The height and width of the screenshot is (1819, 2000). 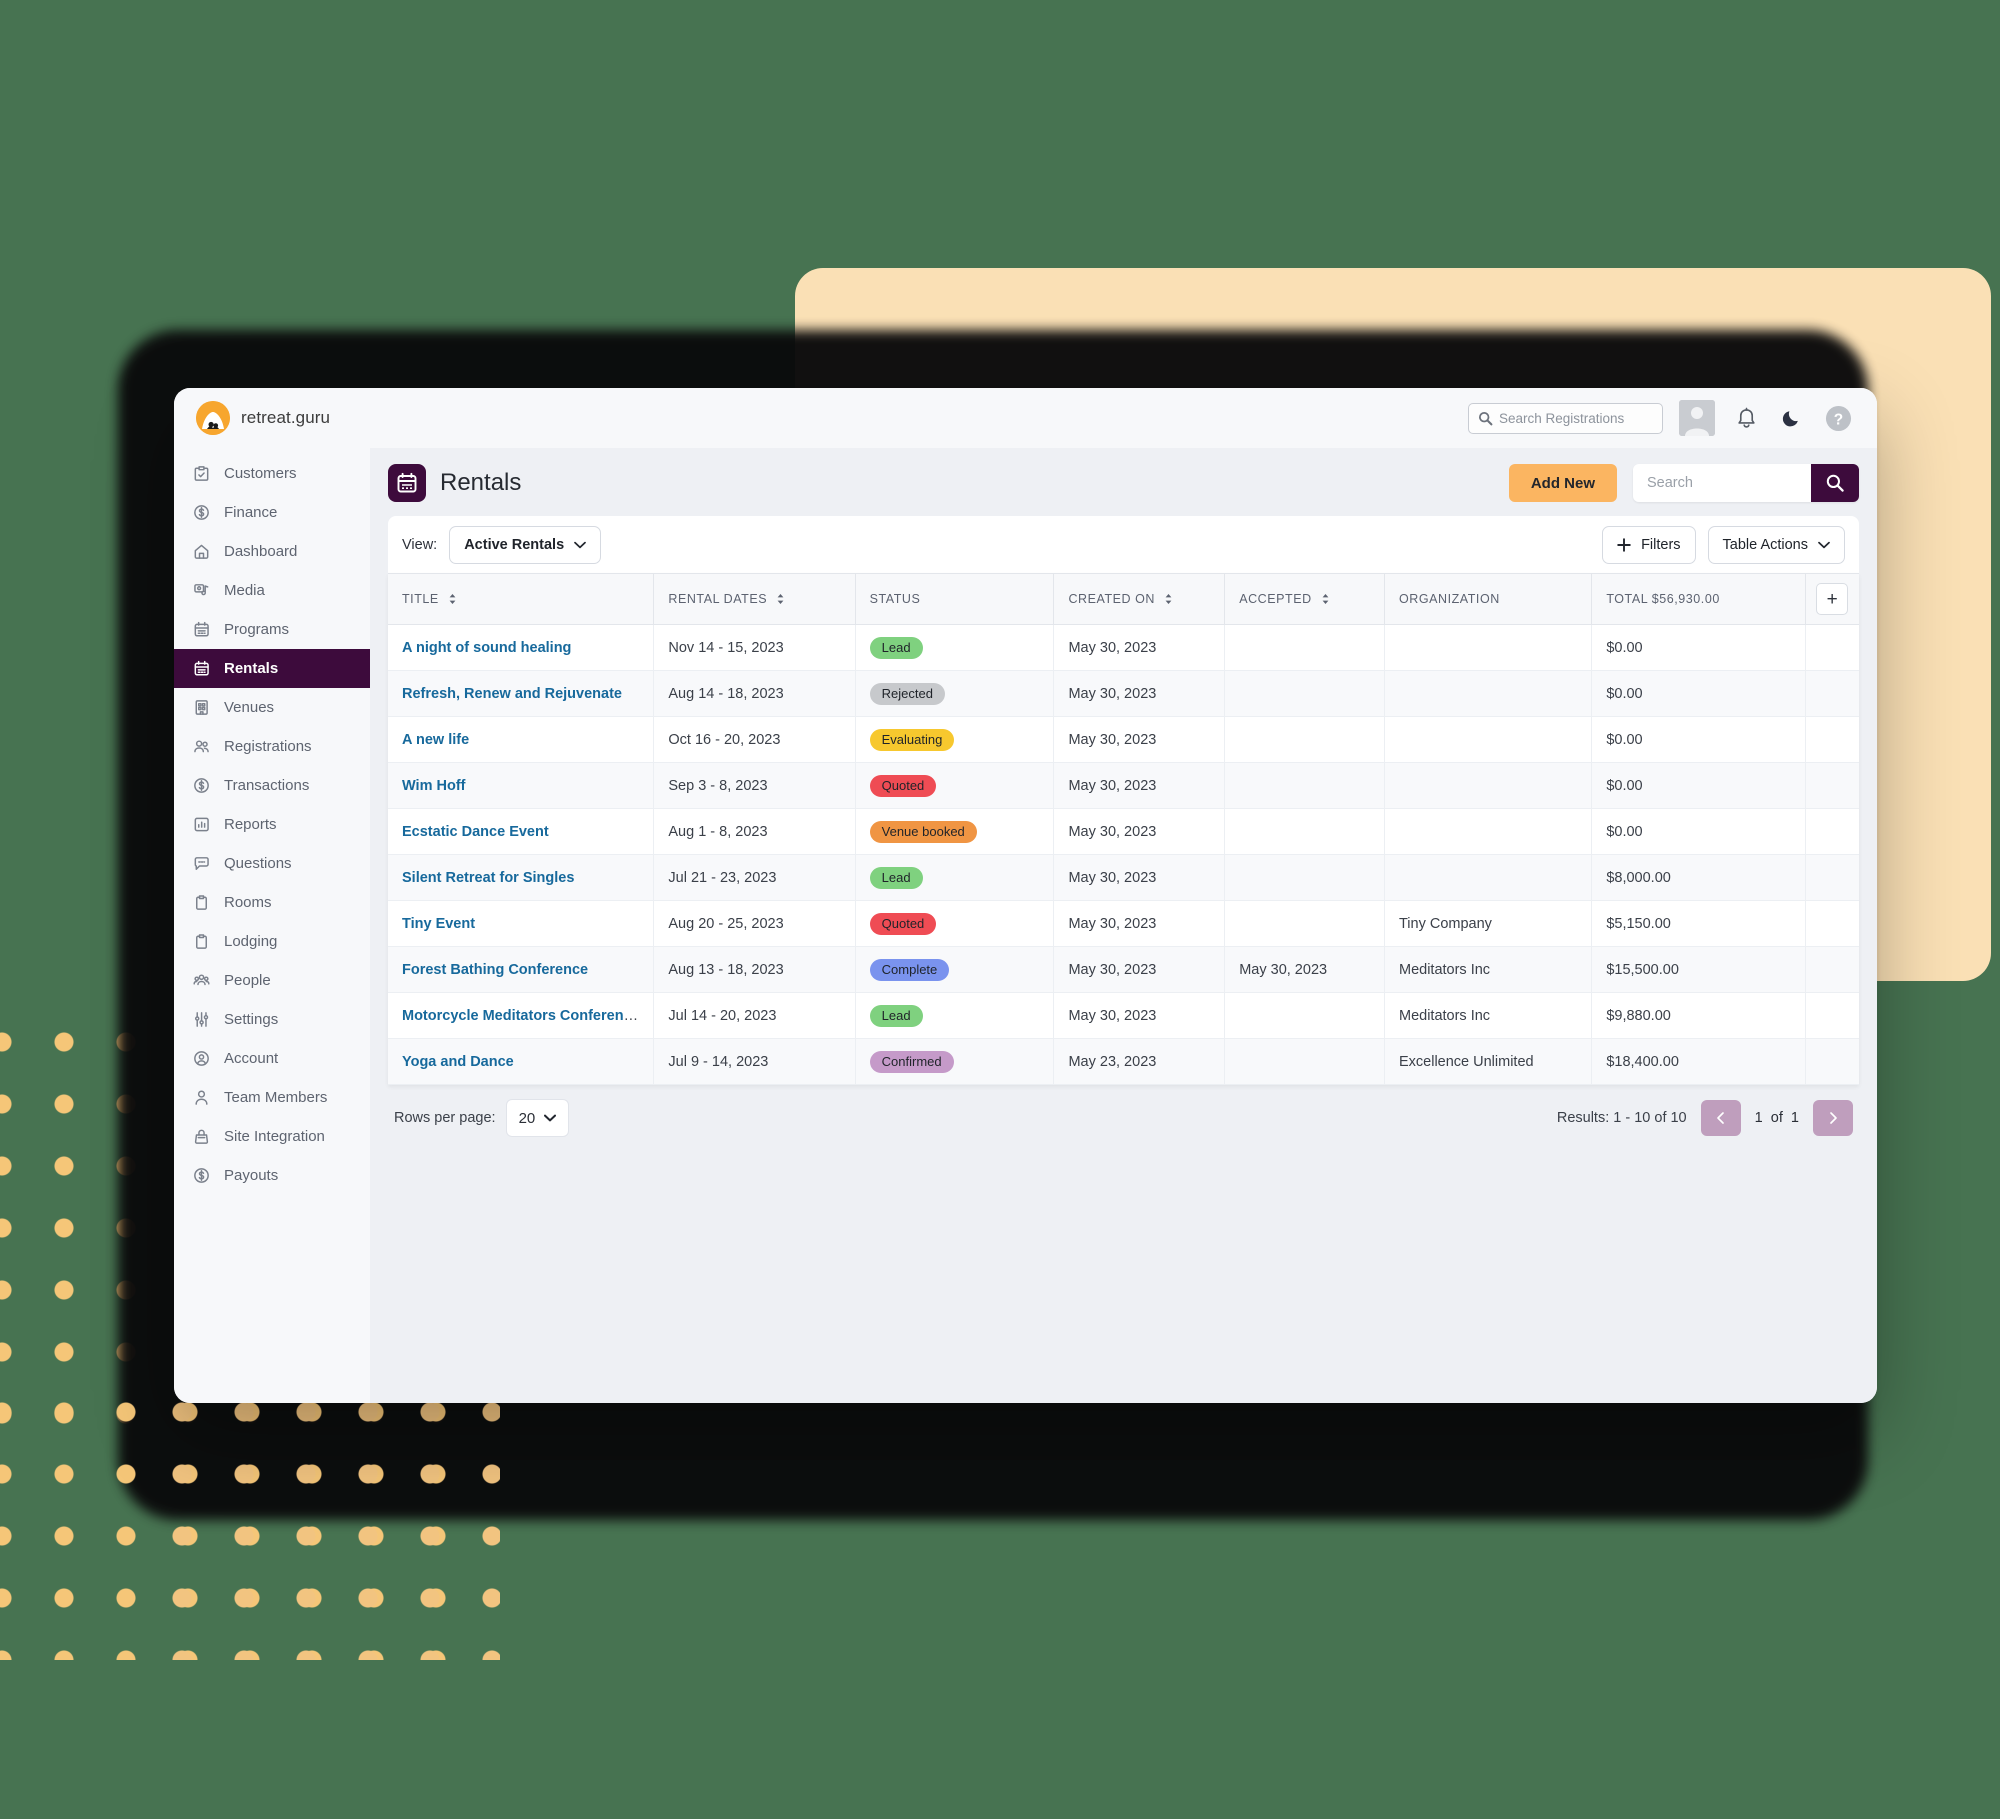 I want to click on search-button, so click(x=1835, y=483).